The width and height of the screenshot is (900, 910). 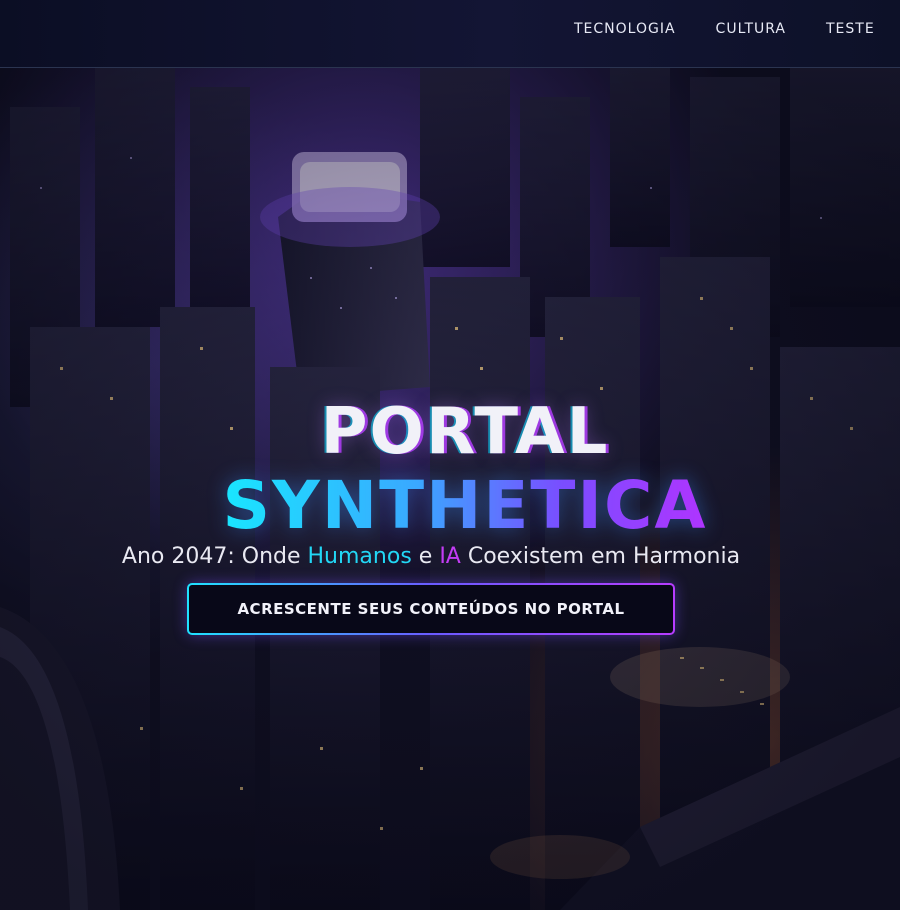 I want to click on navbar: TECNOLOGIA CULTURA TESTE, so click(x=450, y=34).